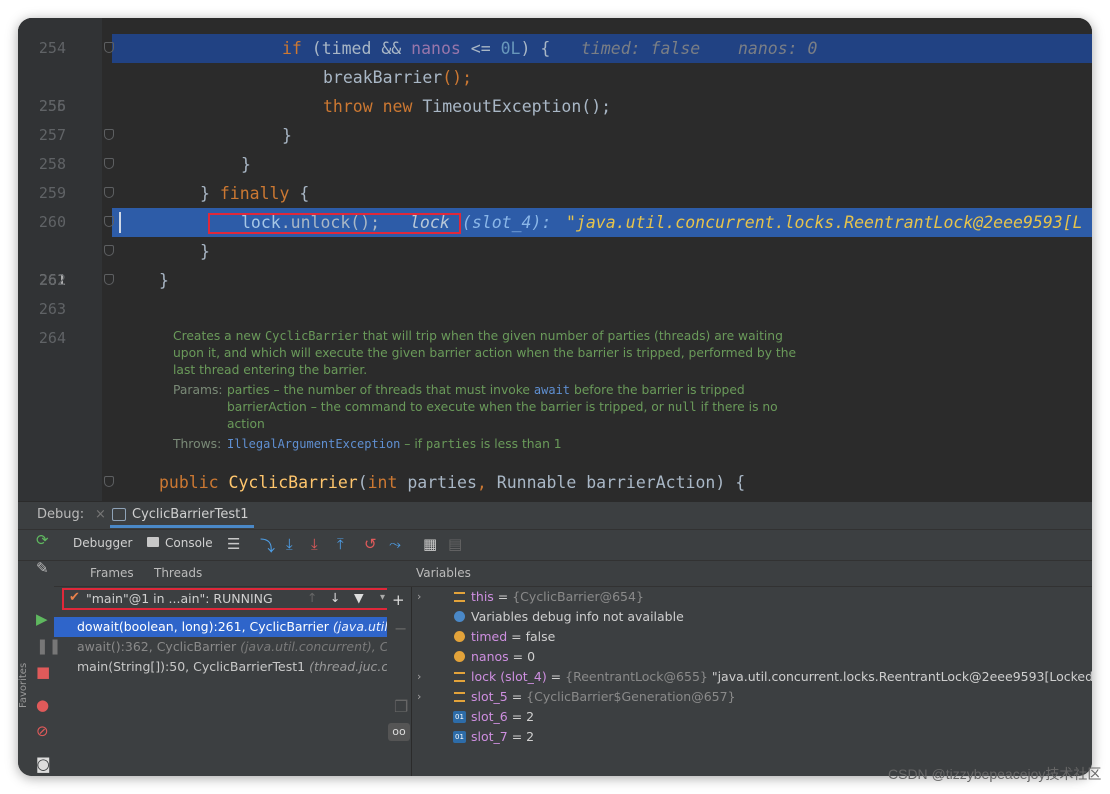  Describe the element at coordinates (267, 545) in the screenshot. I see `show-execution-point-icon: ⤵` at that location.